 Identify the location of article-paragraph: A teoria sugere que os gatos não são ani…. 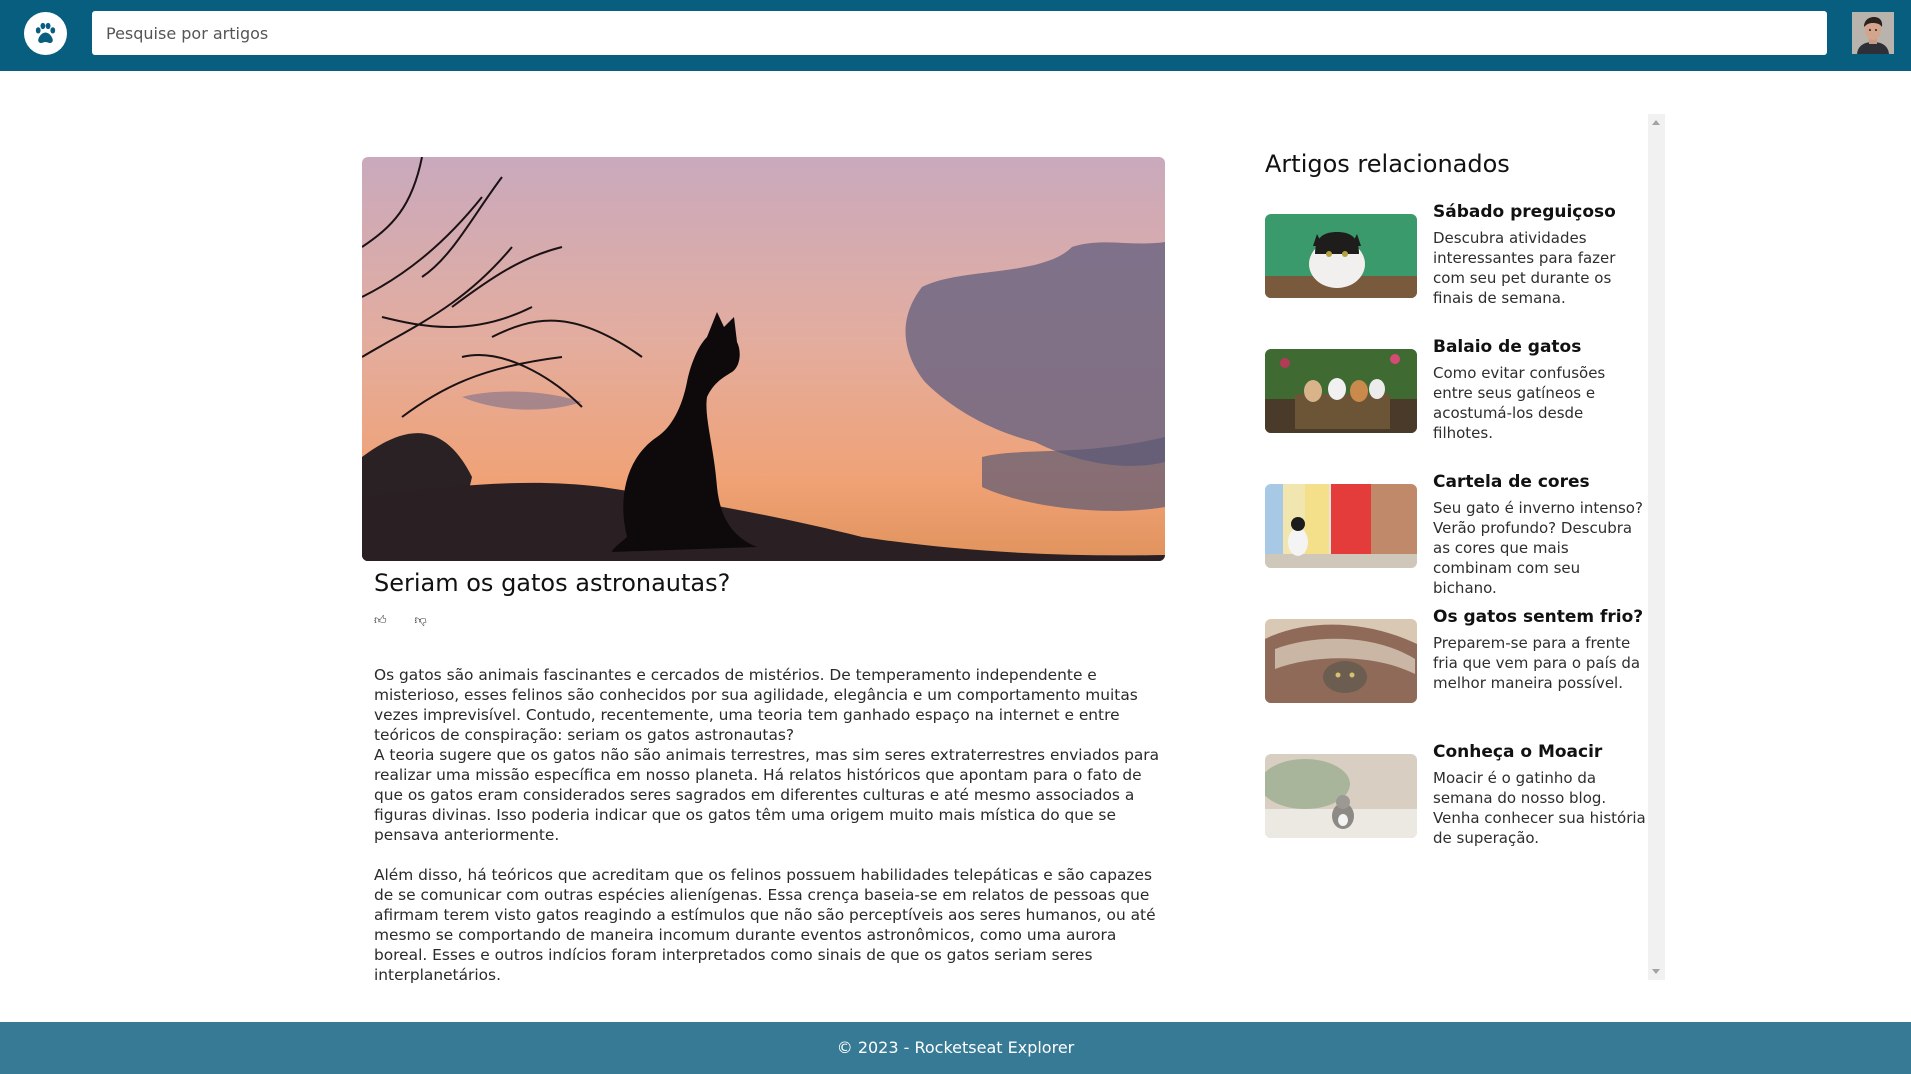
(767, 795).